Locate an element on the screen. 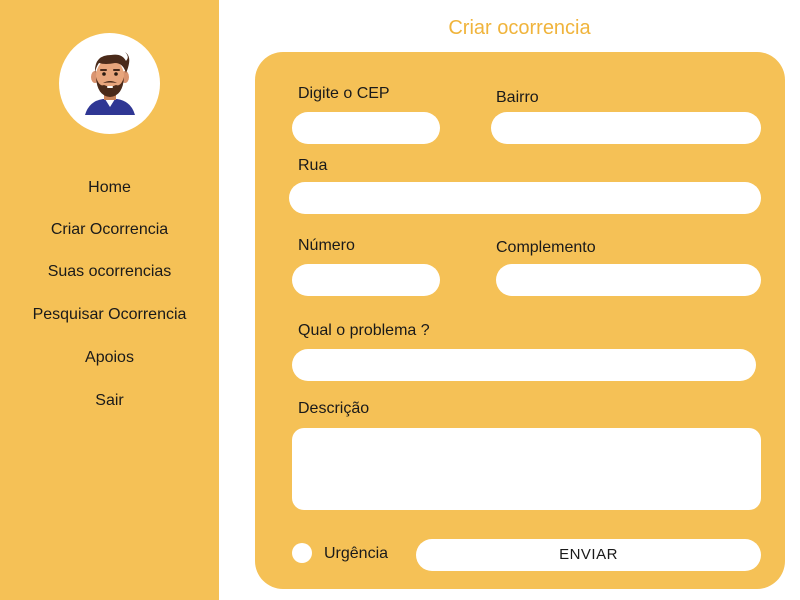  bairro-field is located at coordinates (626, 128).